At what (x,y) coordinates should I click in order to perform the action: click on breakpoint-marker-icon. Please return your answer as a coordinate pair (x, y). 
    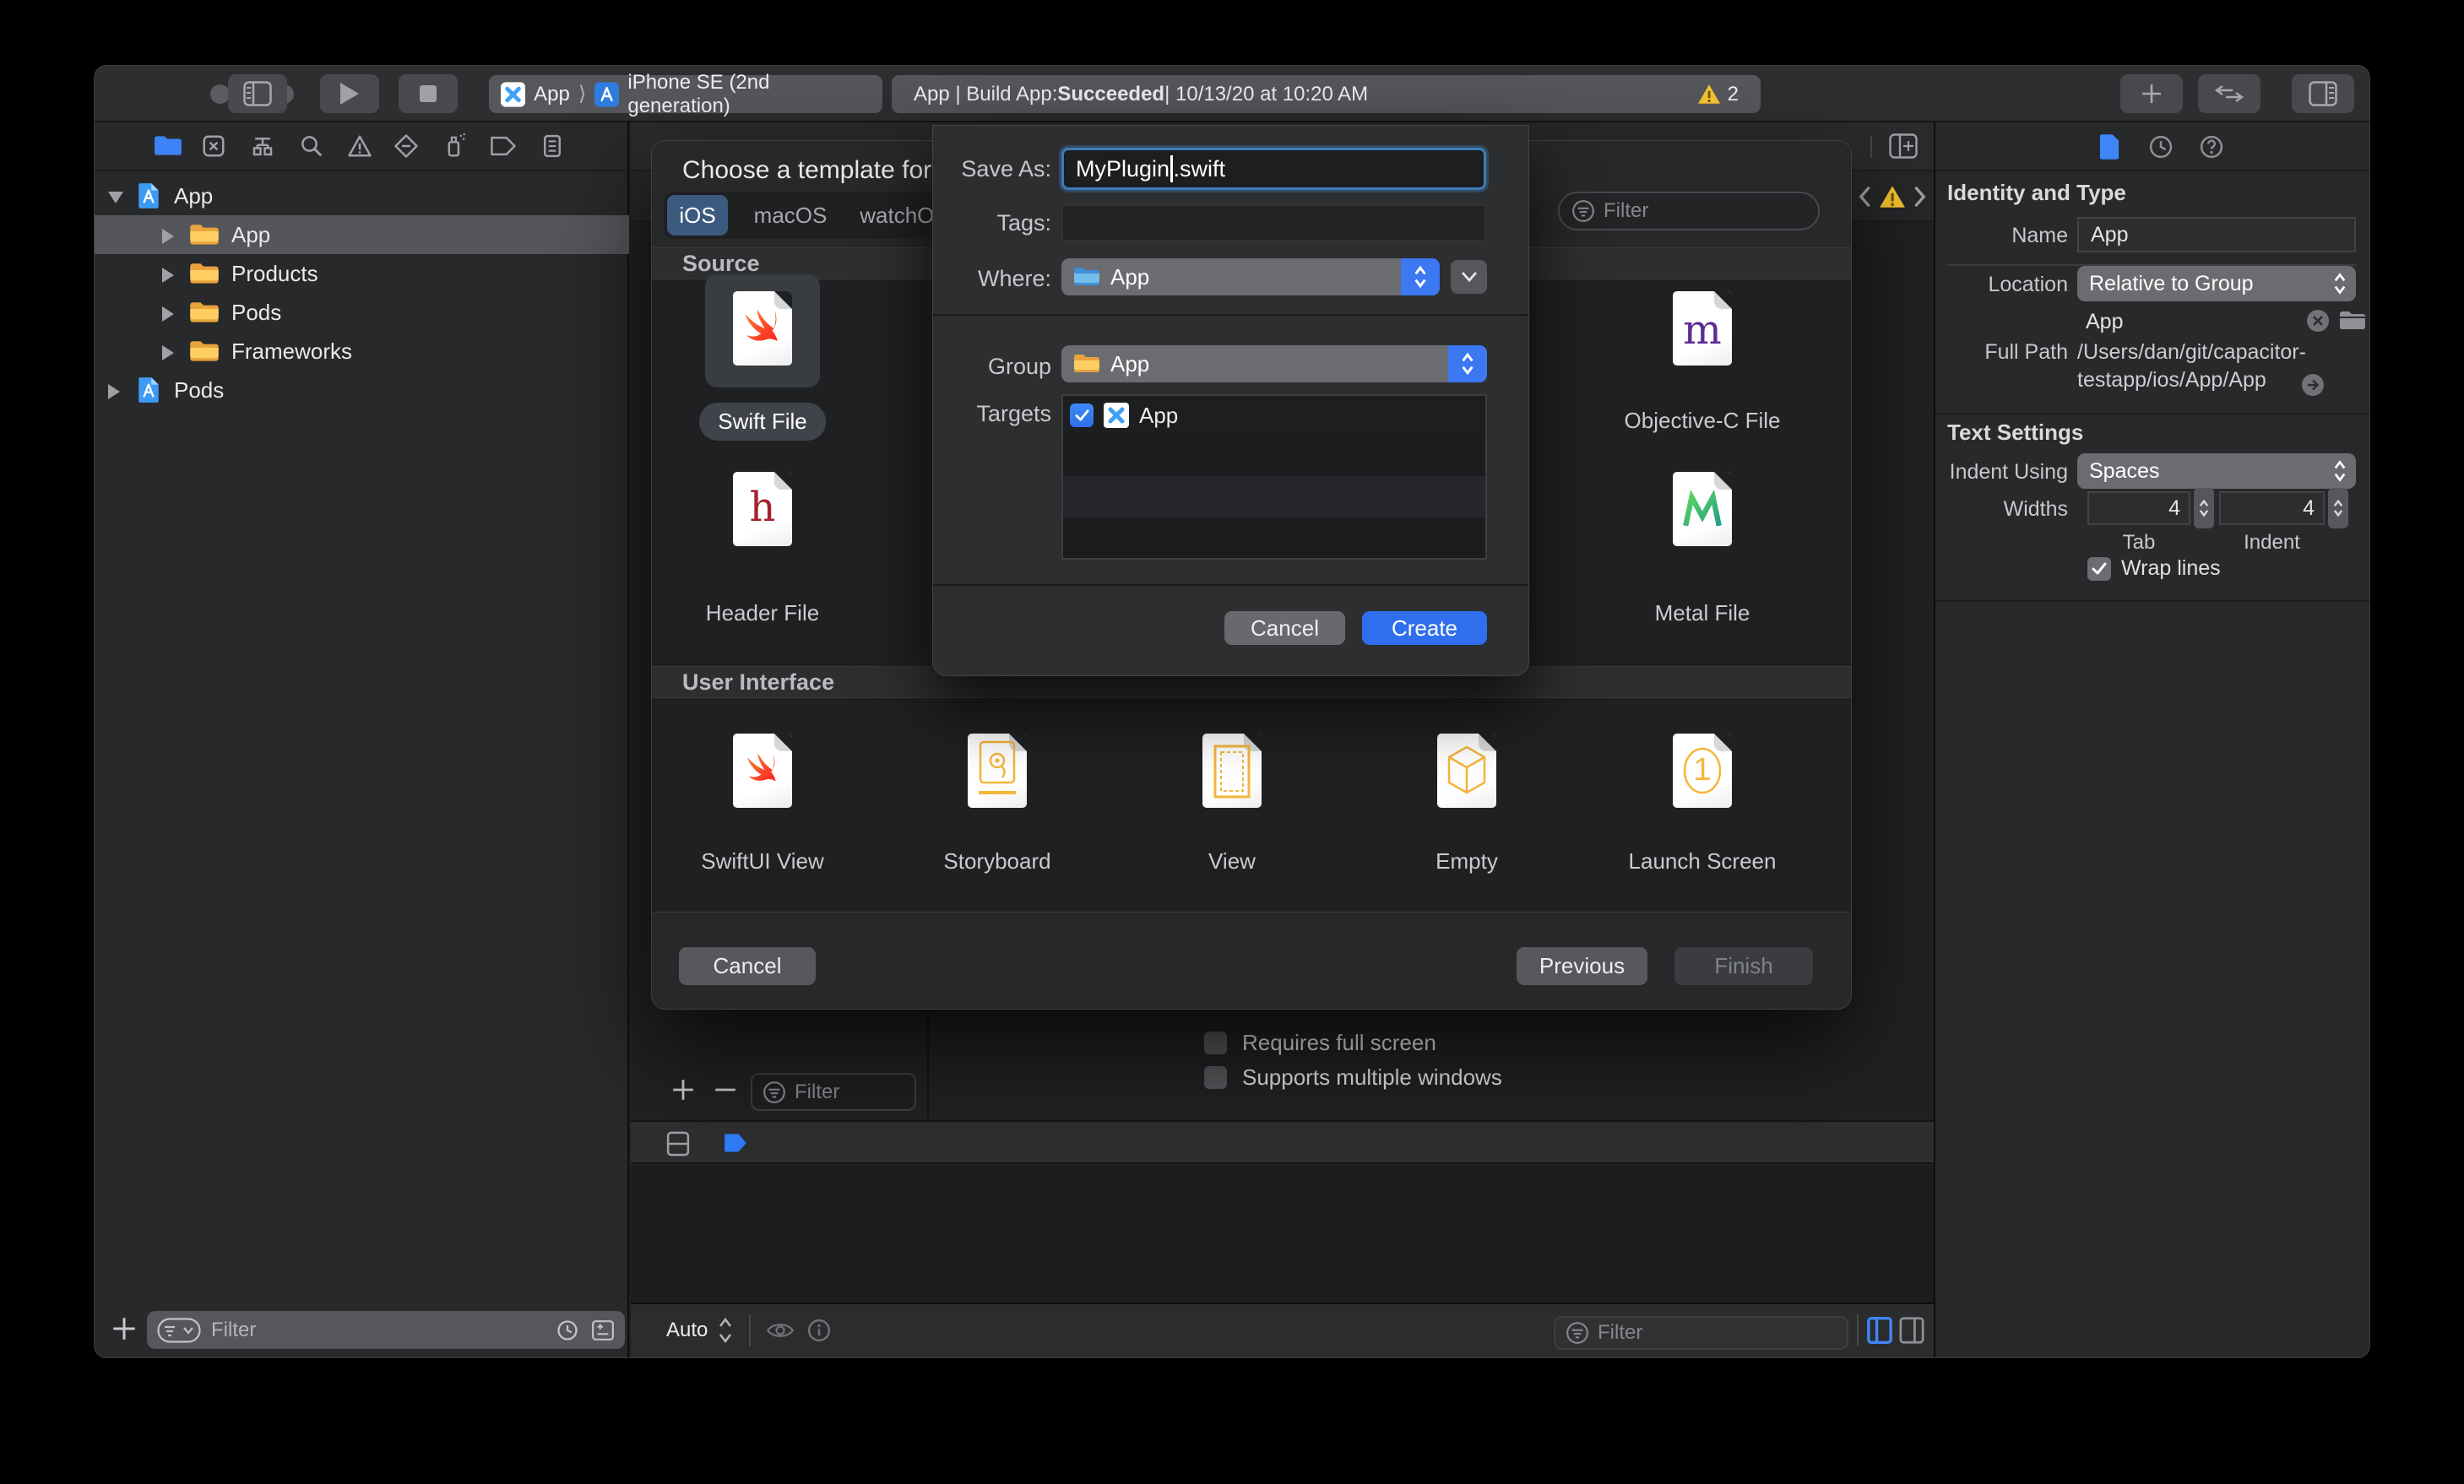
    Looking at the image, I should click on (735, 1143).